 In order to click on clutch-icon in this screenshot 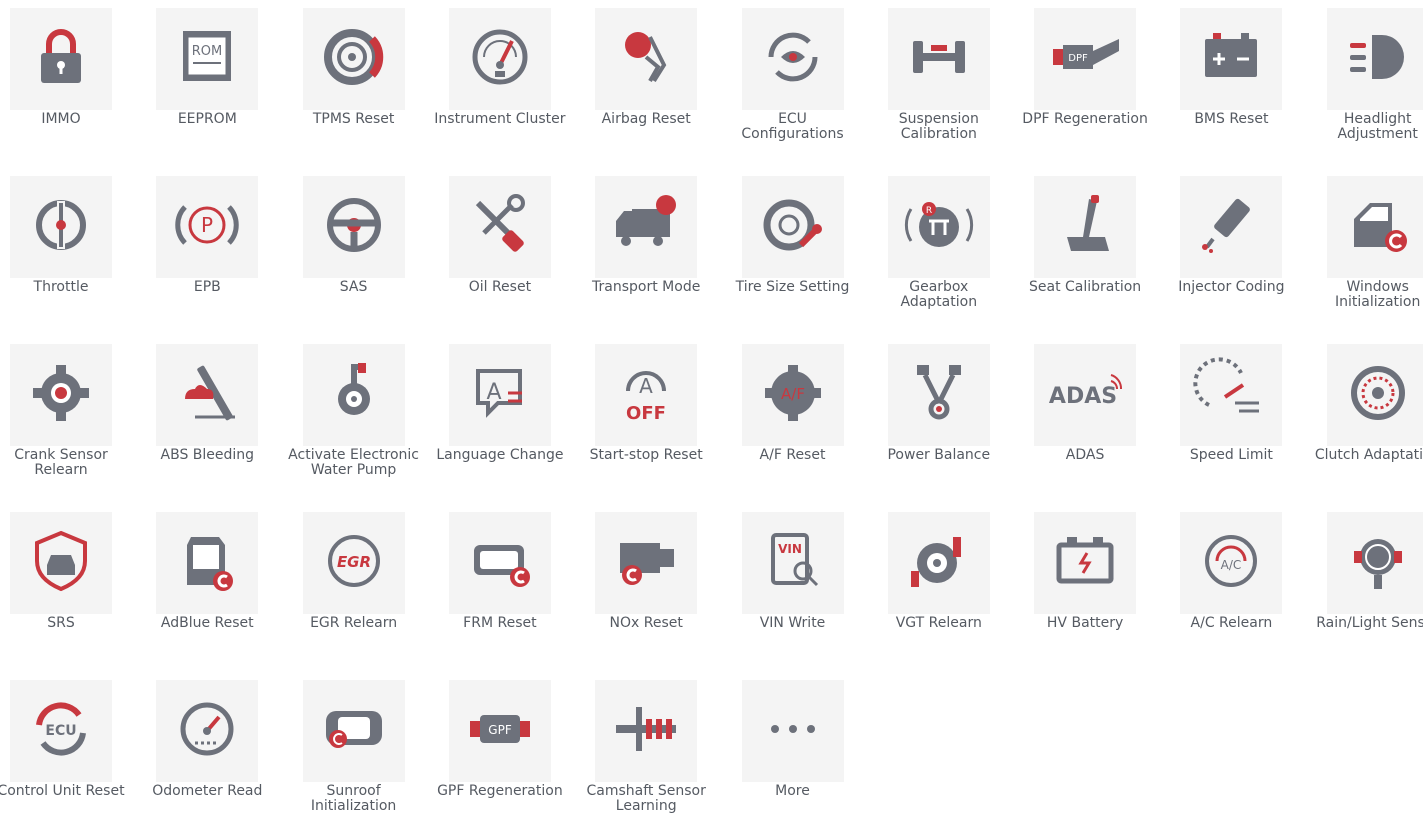, I will do `click(1378, 395)`.